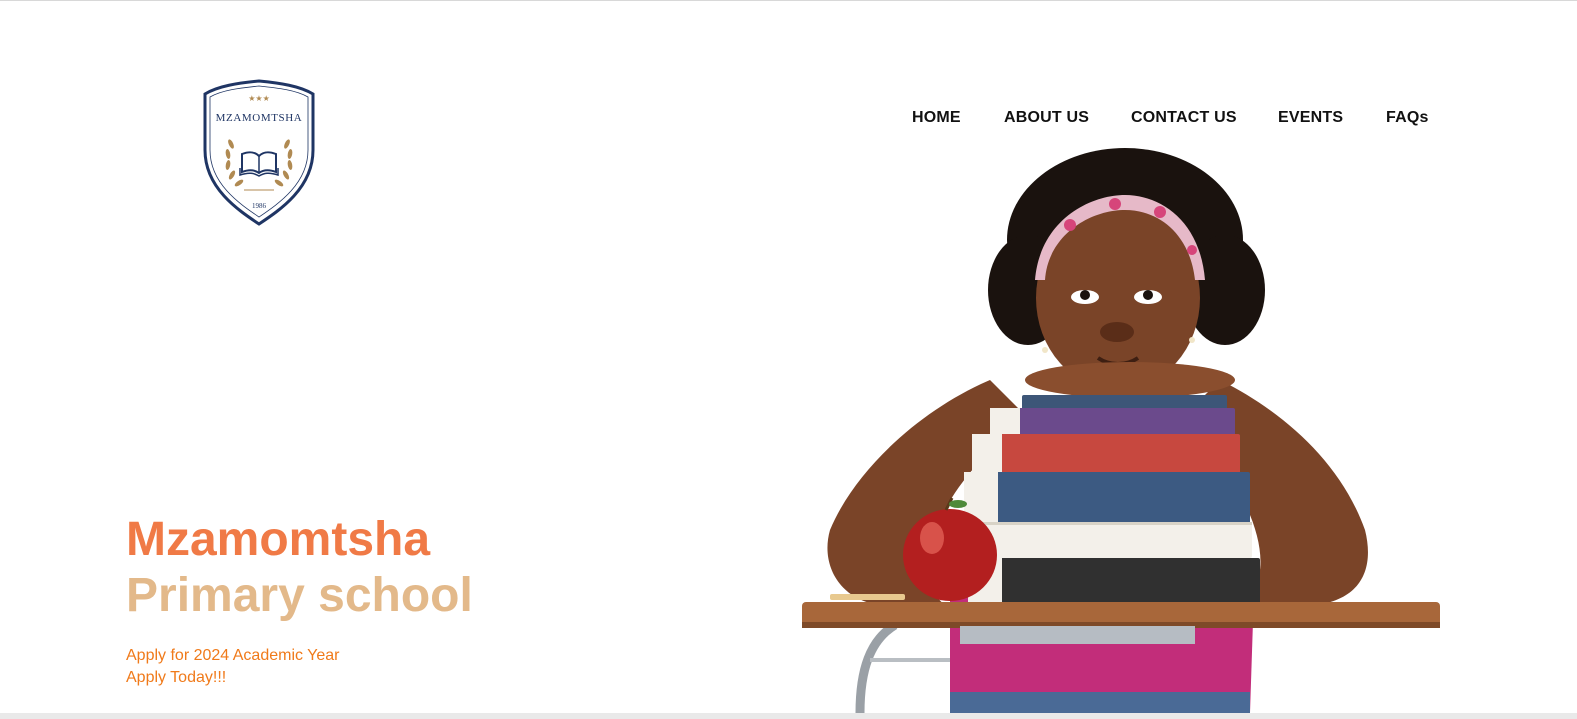 This screenshot has width=1577, height=719. I want to click on nav-home: HOME, so click(936, 118).